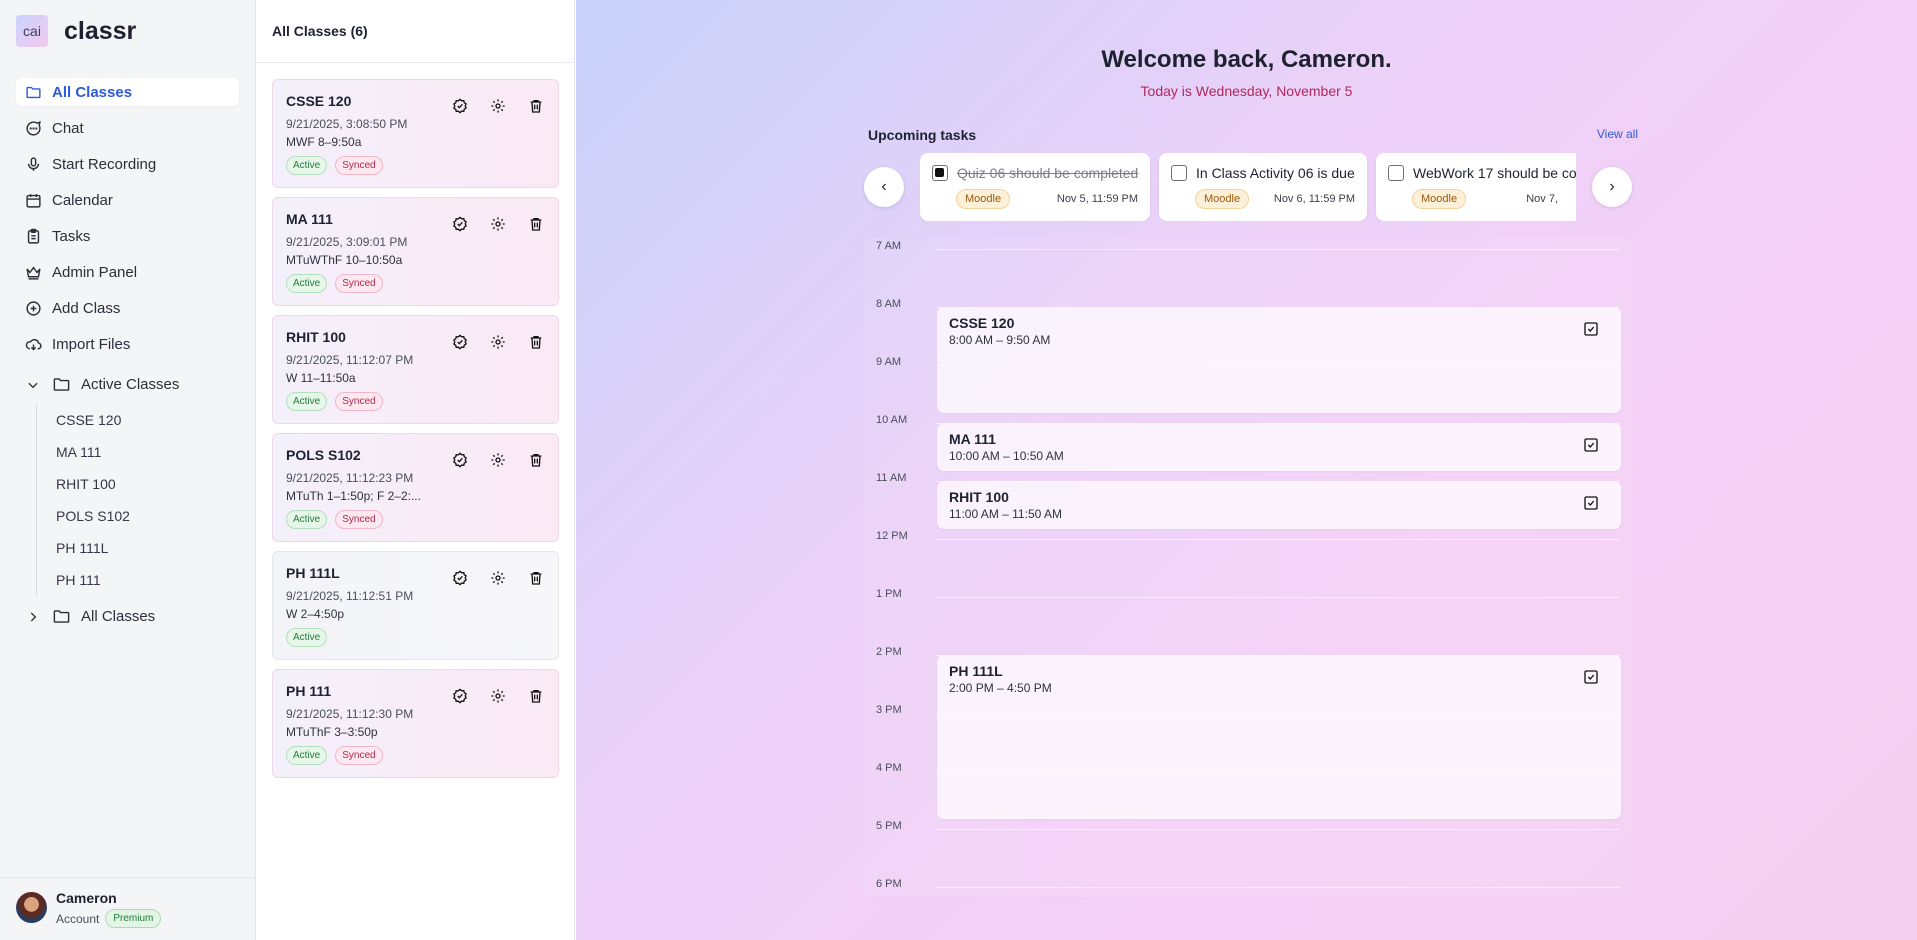 The width and height of the screenshot is (1917, 940). What do you see at coordinates (332, 732) in the screenshot?
I see `class-schedule: MTuThF 3–3:50p` at bounding box center [332, 732].